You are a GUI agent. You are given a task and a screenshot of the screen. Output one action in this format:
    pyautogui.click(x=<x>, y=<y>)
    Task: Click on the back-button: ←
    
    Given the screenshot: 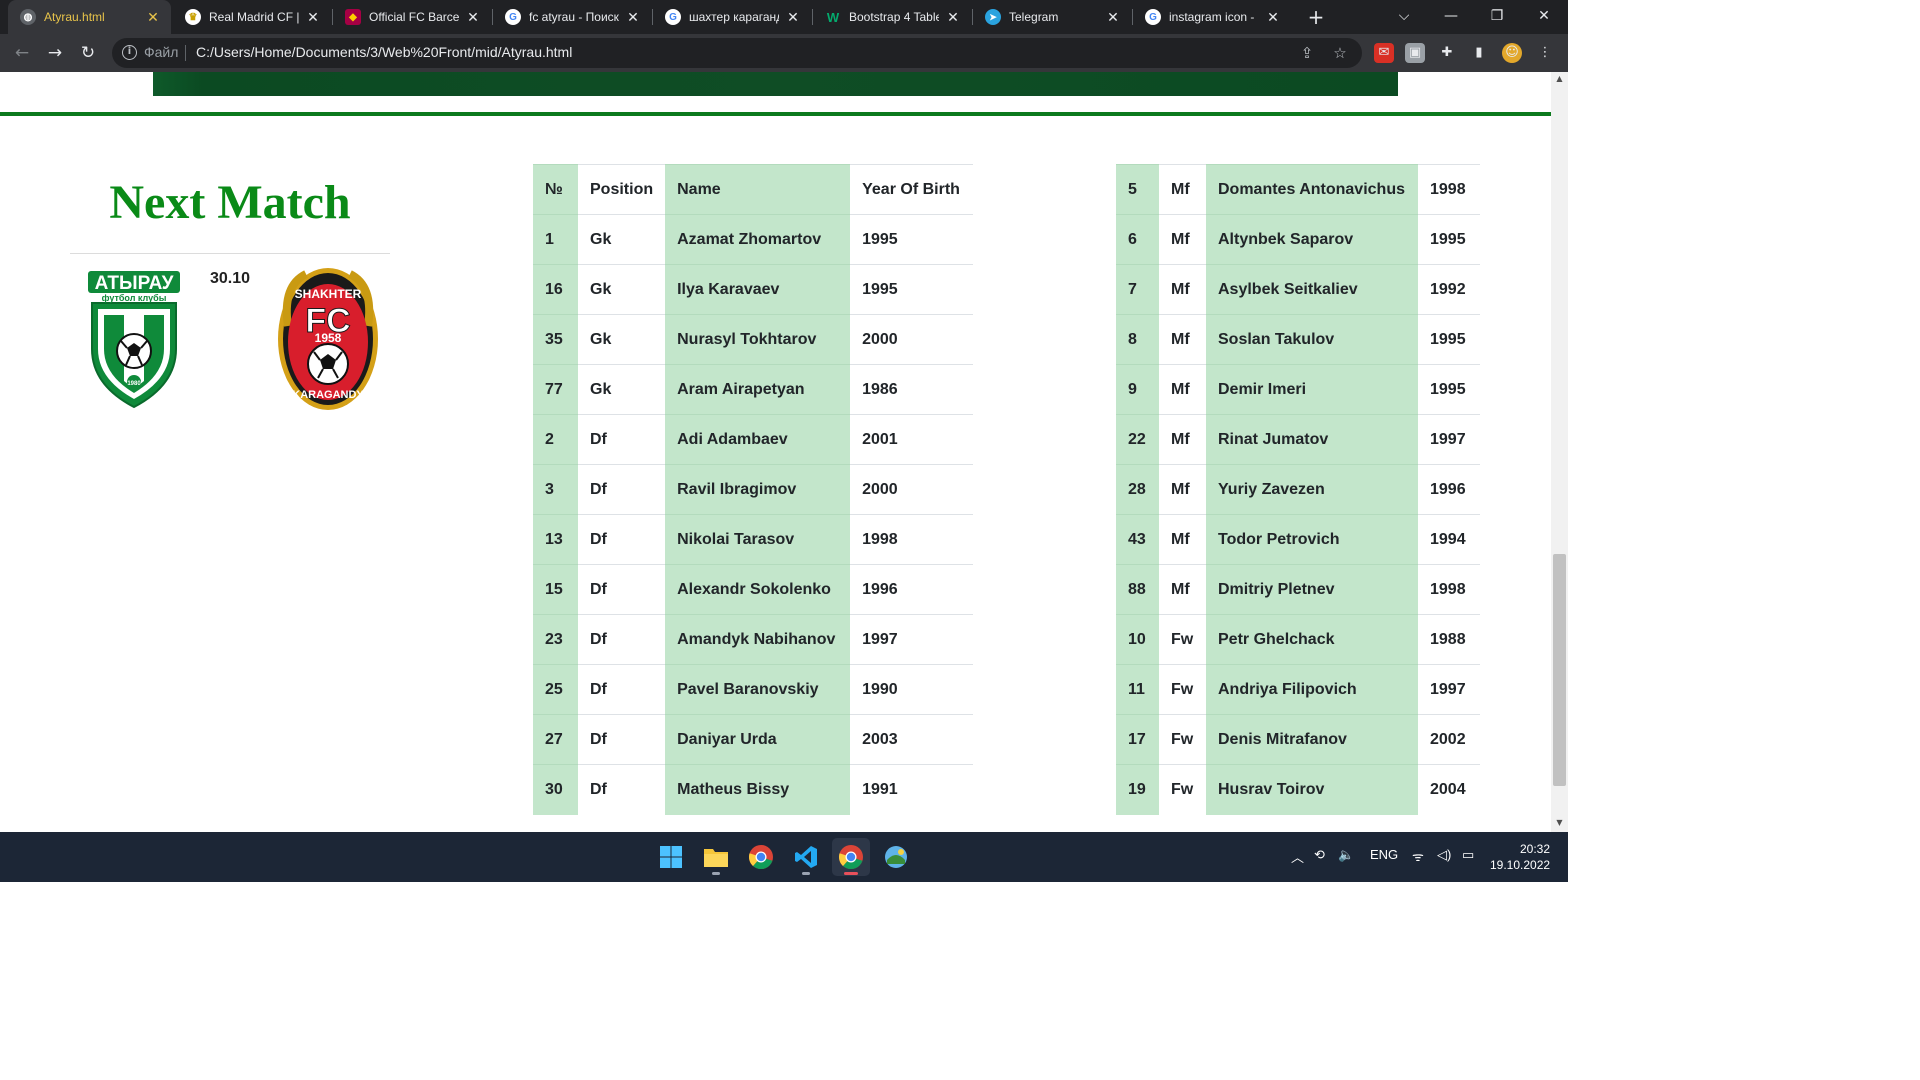 What is the action you would take?
    pyautogui.click(x=22, y=53)
    